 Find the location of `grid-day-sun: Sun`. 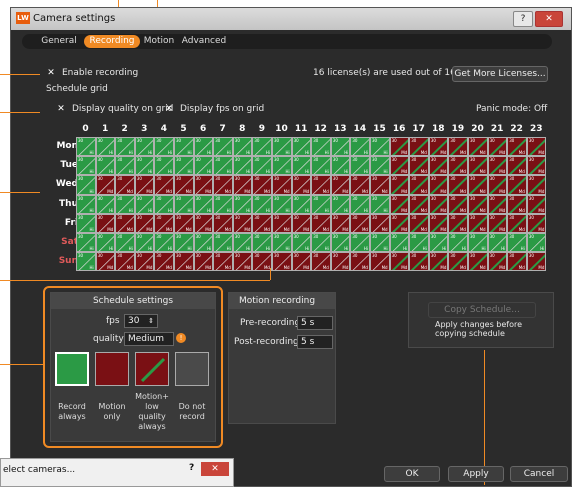

grid-day-sun: Sun is located at coordinates (59, 261).